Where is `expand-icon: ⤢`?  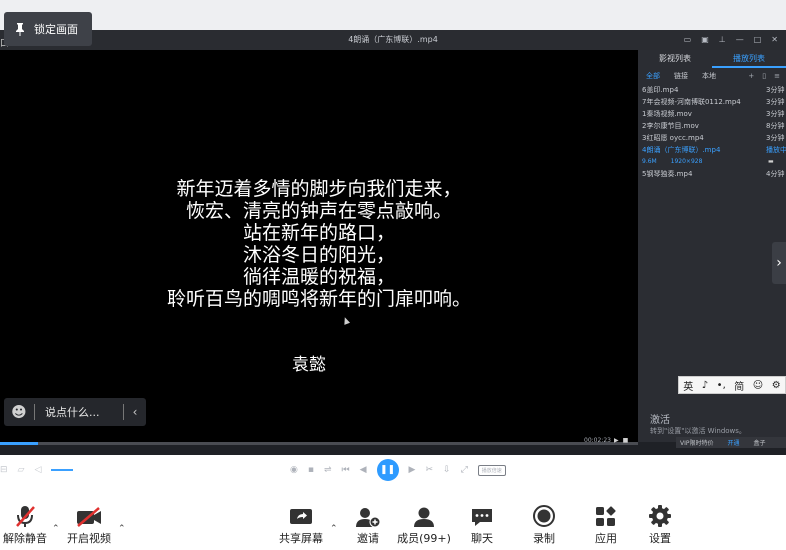
expand-icon: ⤢ is located at coordinates (464, 470).